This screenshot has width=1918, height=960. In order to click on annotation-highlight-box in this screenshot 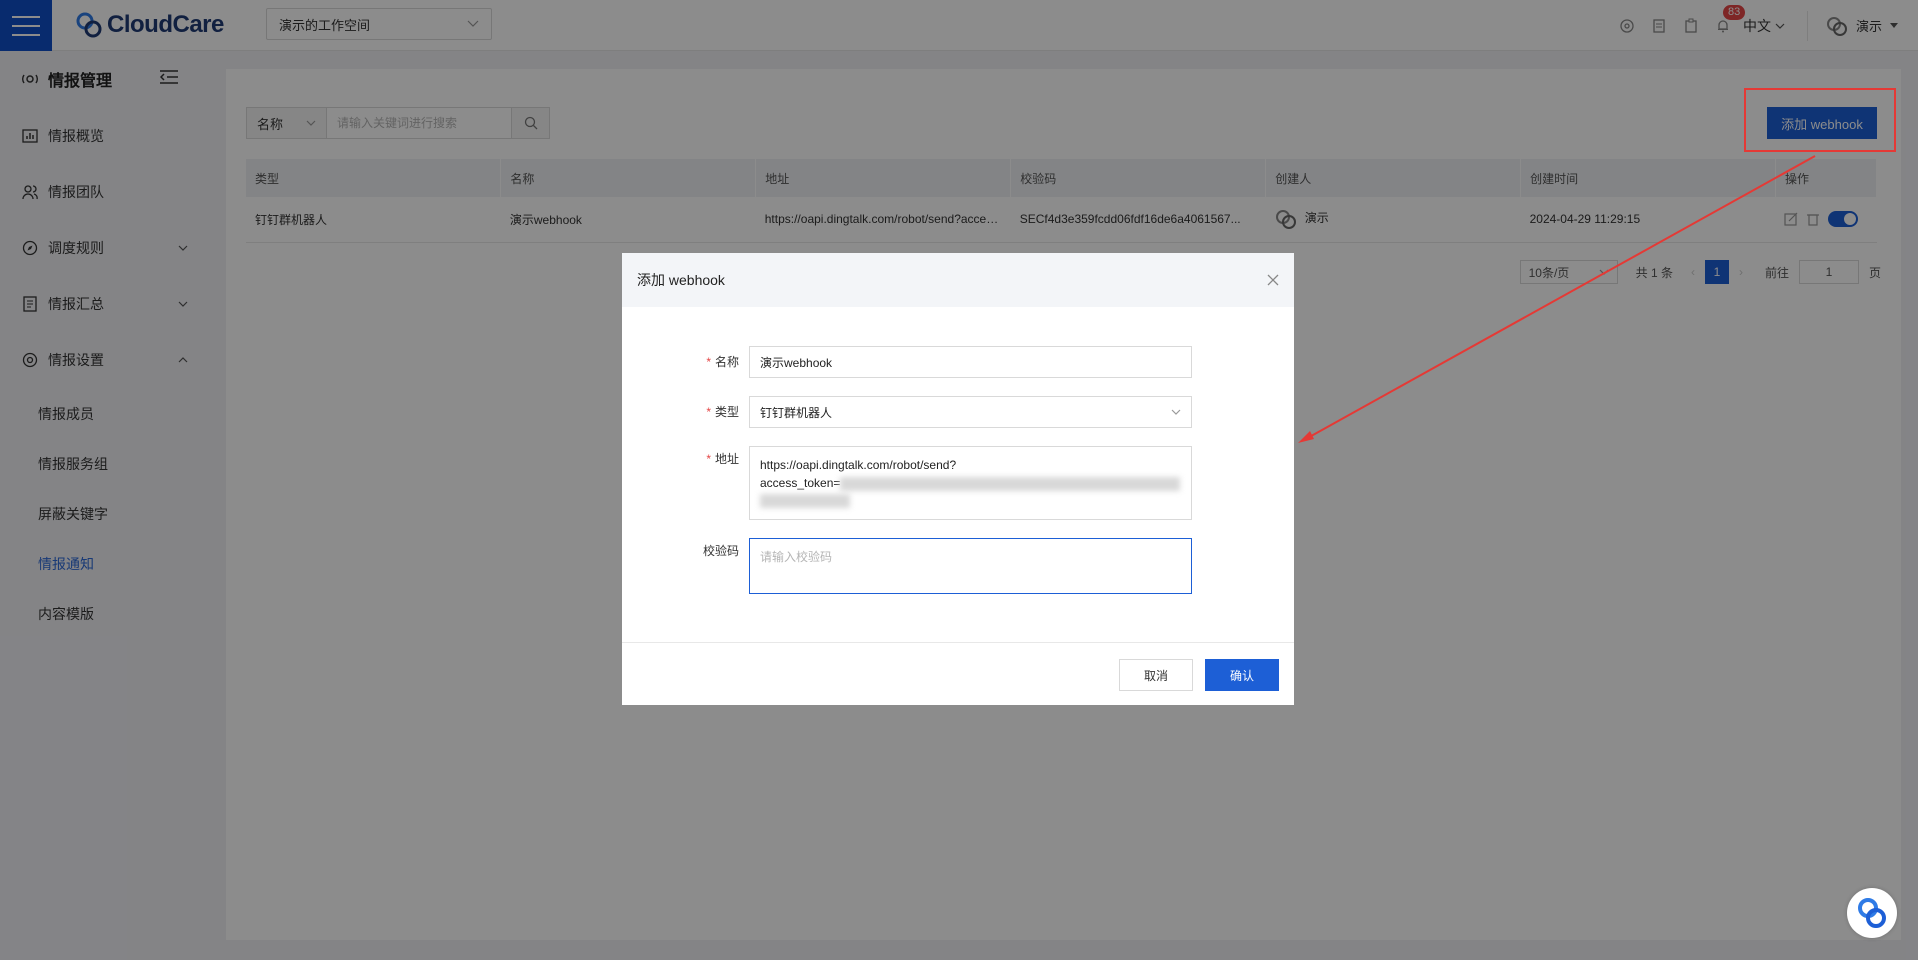, I will do `click(1820, 120)`.